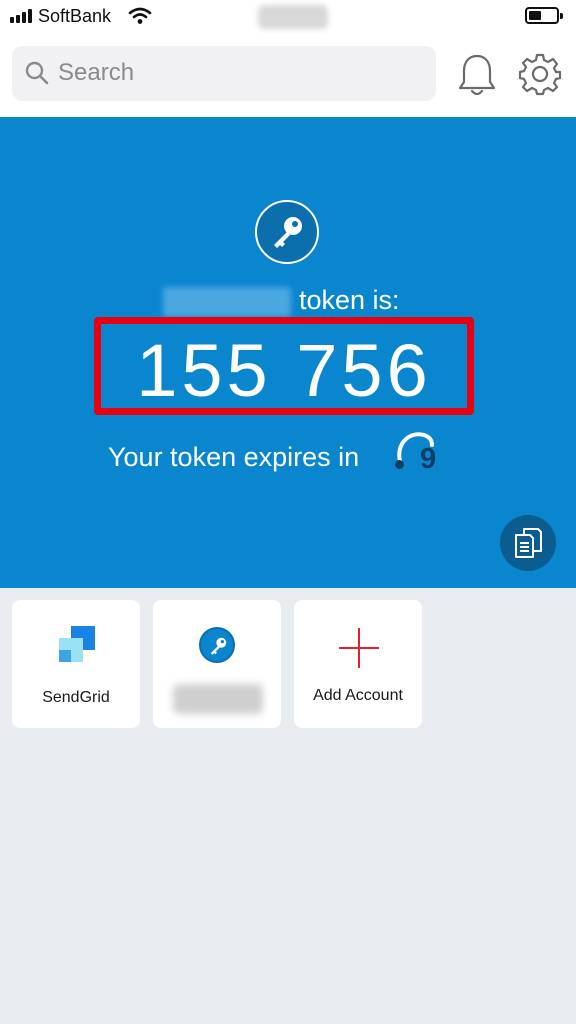 The width and height of the screenshot is (576, 1024). I want to click on copy-button, so click(528, 543).